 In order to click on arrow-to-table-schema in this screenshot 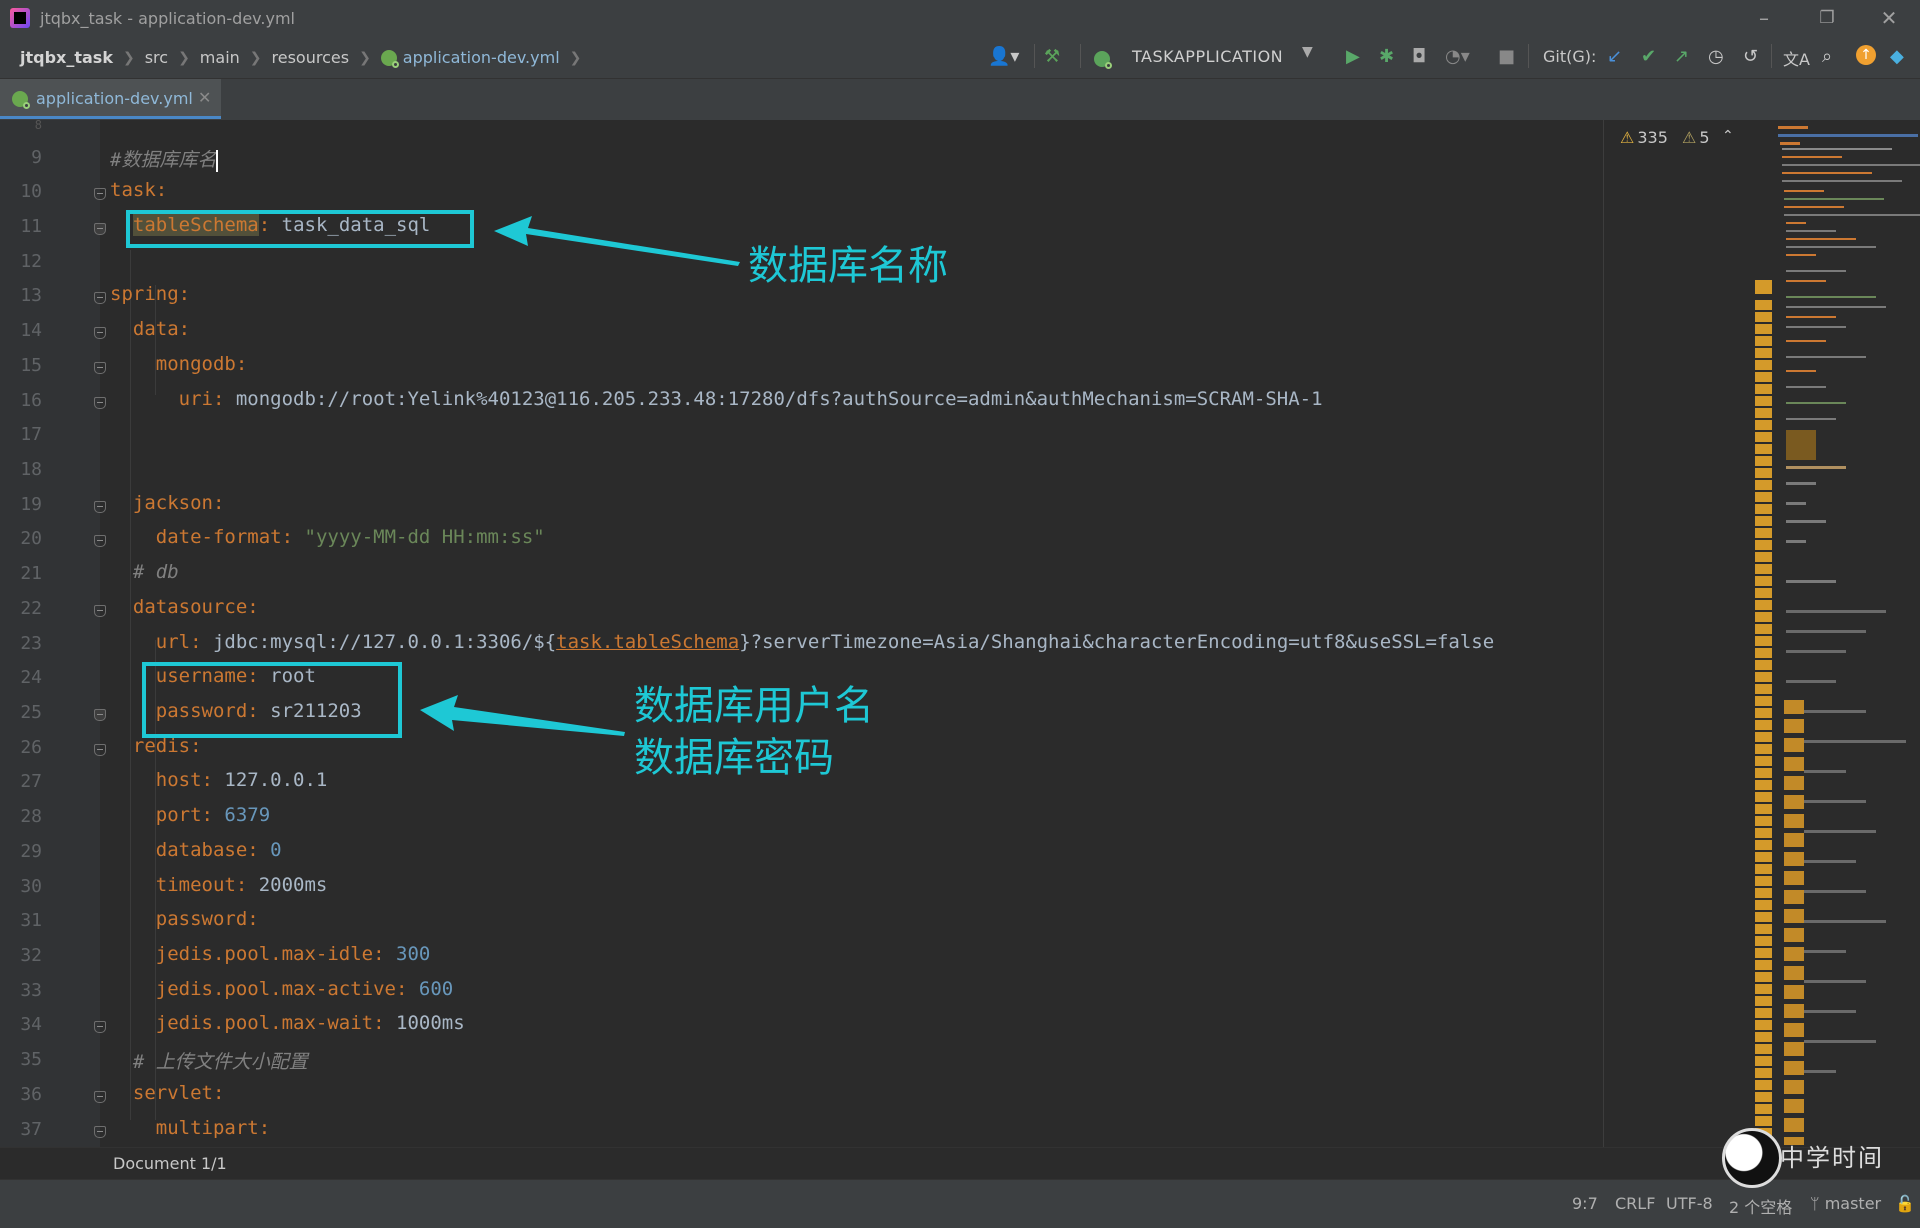, I will do `click(617, 241)`.